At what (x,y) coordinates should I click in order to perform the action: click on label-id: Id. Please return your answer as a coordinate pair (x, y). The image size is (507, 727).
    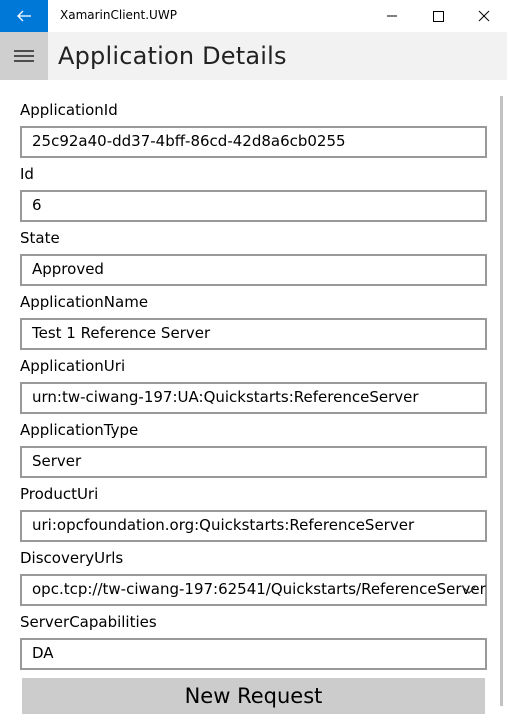
    Looking at the image, I should click on (27, 174).